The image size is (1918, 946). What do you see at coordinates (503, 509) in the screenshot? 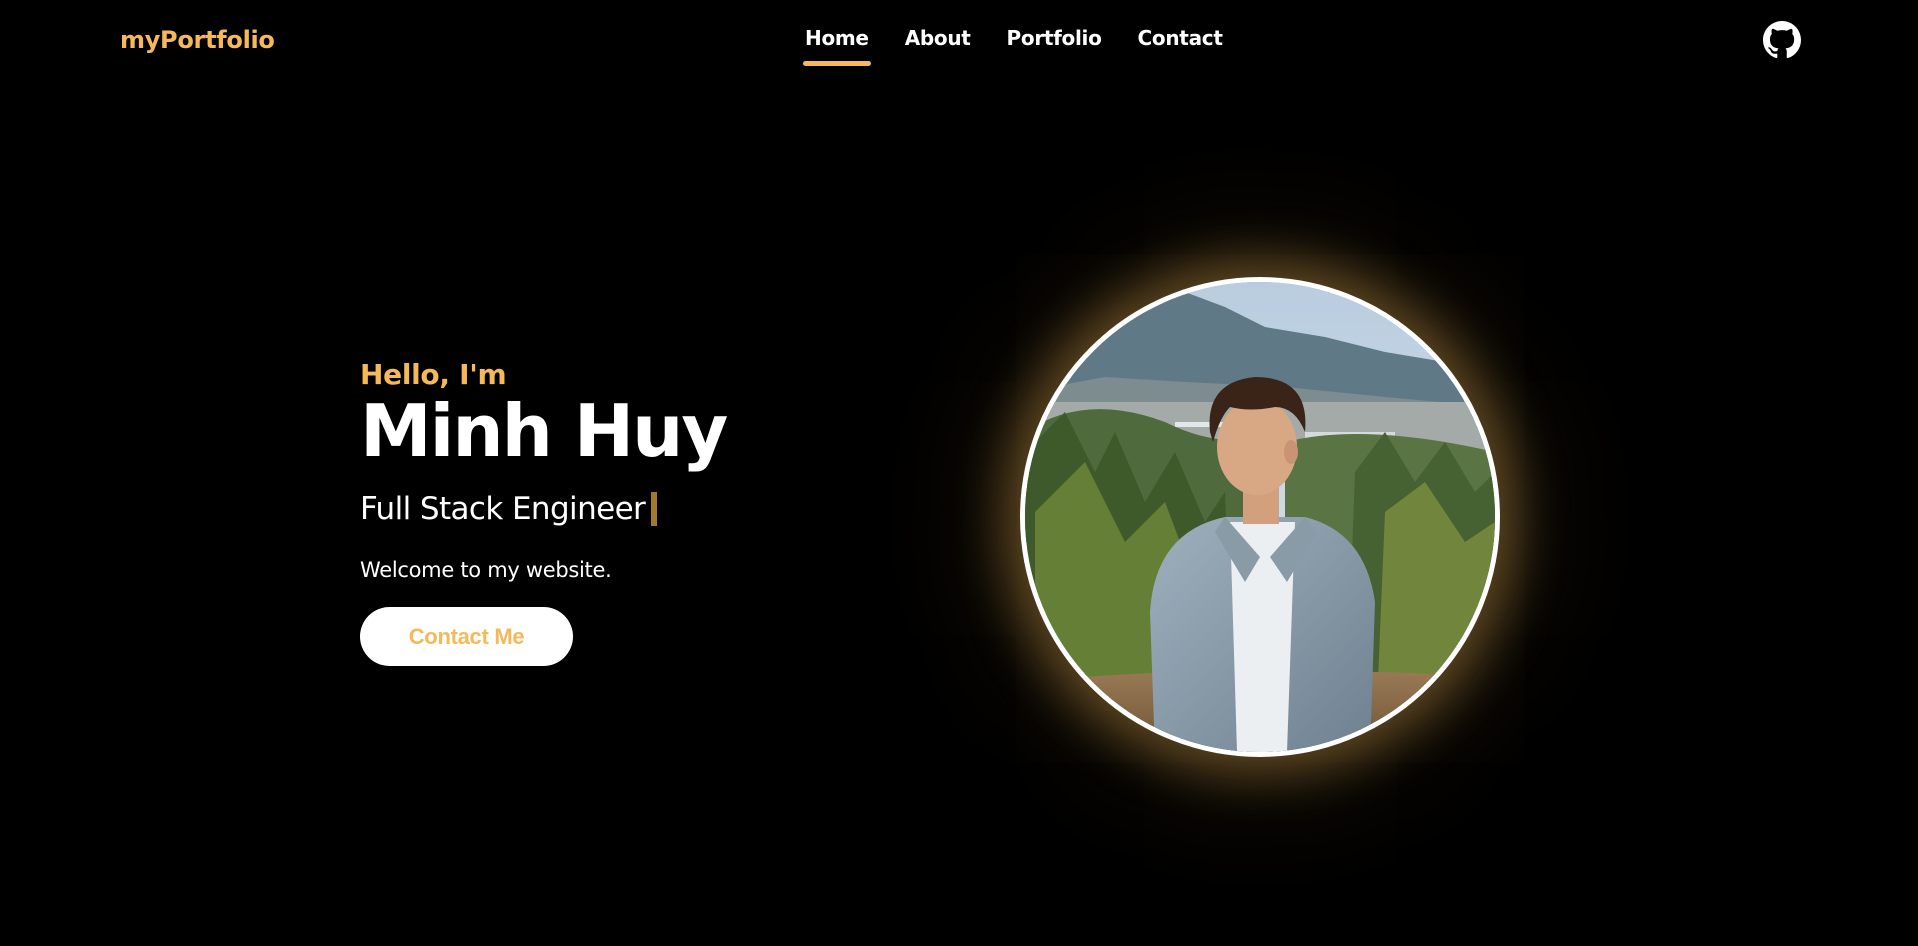
I see `role-text: Full Stack Engineer` at bounding box center [503, 509].